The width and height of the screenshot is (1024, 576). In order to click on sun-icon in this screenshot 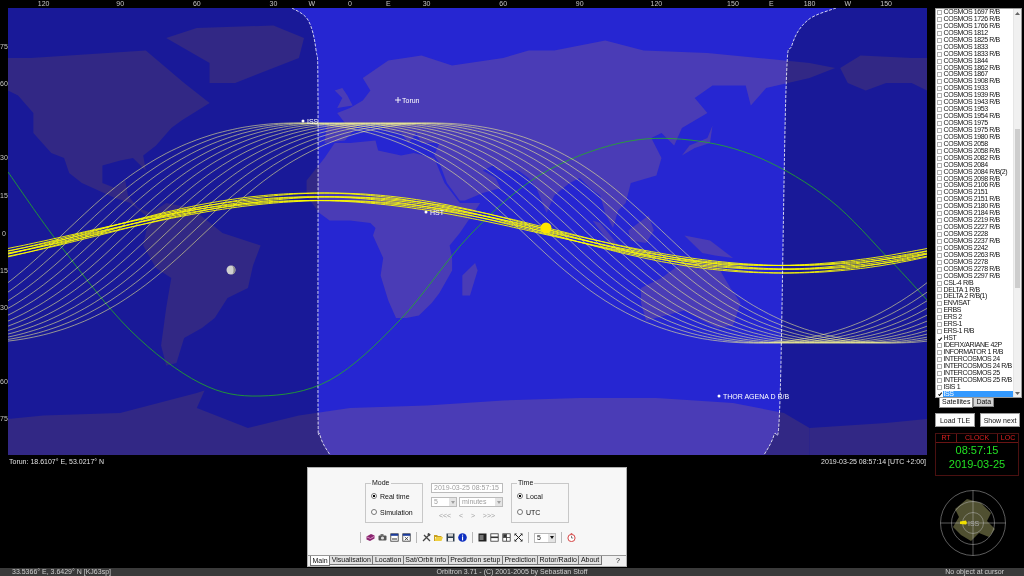, I will do `click(546, 228)`.